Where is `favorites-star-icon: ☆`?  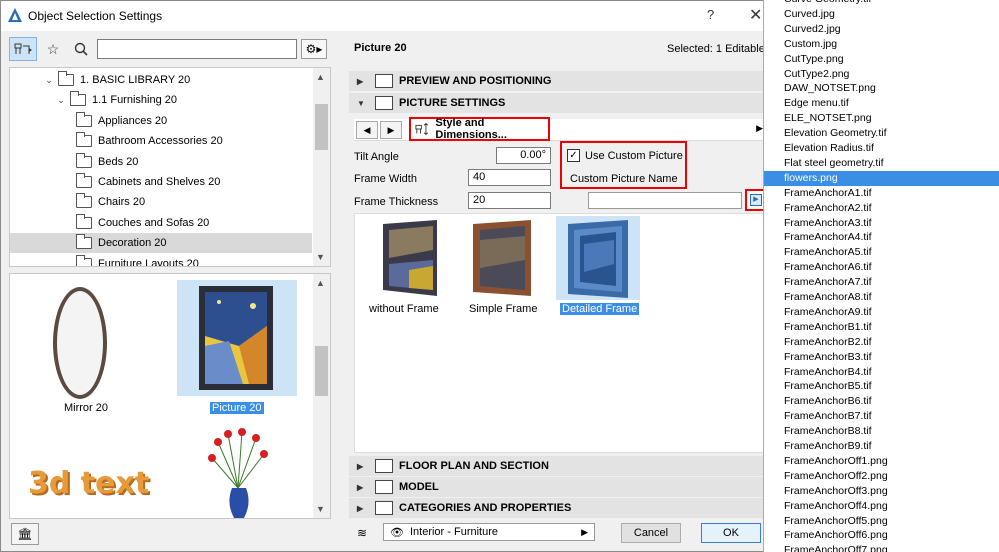 favorites-star-icon: ☆ is located at coordinates (53, 49).